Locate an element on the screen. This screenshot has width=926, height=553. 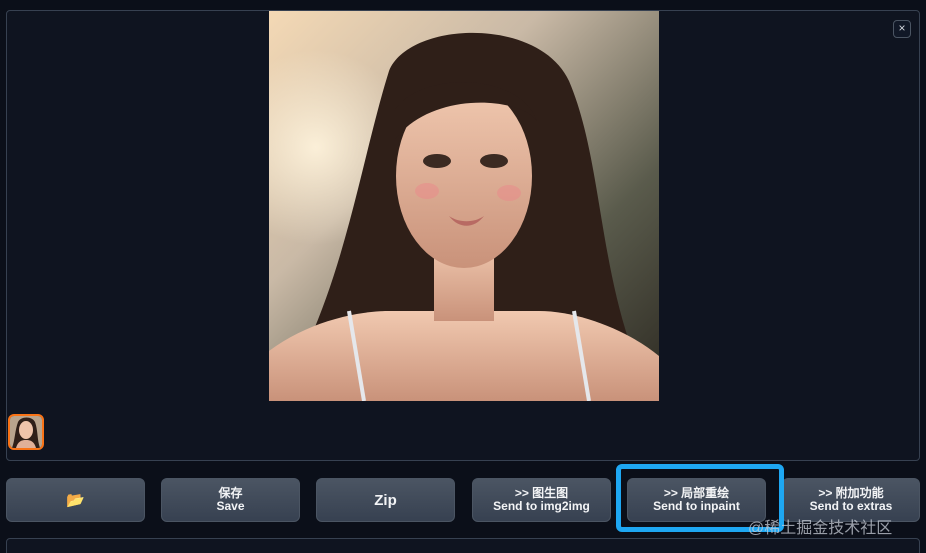
inpaint-label-en: Send to inpaint is located at coordinates (696, 506).